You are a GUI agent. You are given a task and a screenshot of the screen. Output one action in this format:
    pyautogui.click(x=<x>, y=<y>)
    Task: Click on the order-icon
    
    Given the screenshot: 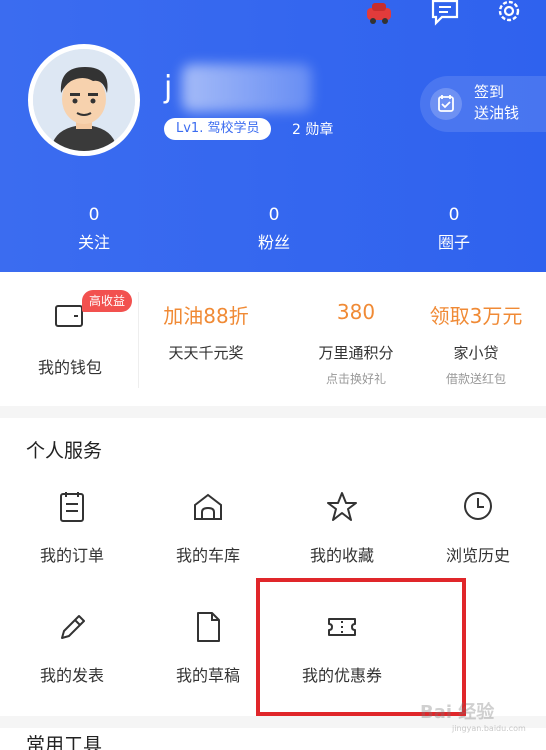 What is the action you would take?
    pyautogui.click(x=72, y=507)
    